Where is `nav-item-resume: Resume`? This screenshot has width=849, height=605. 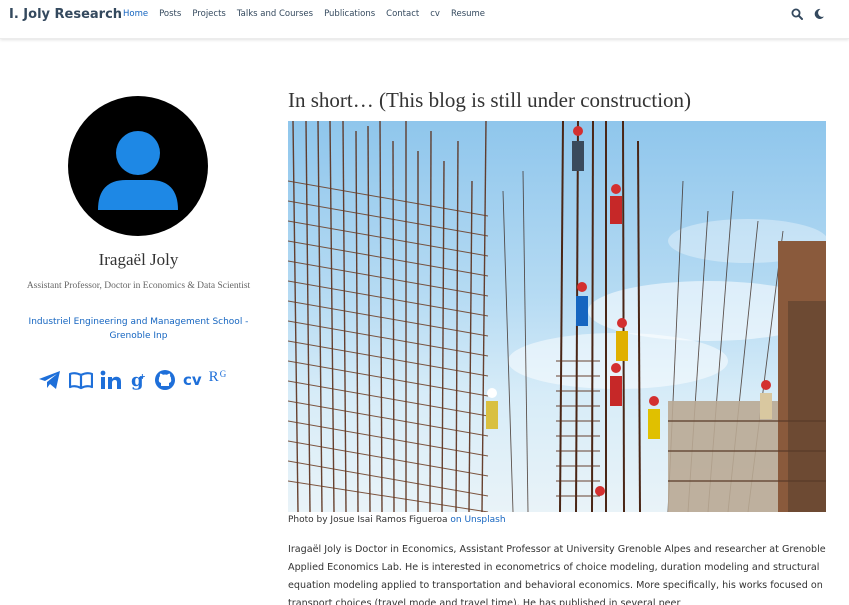
nav-item-resume: Resume is located at coordinates (468, 14).